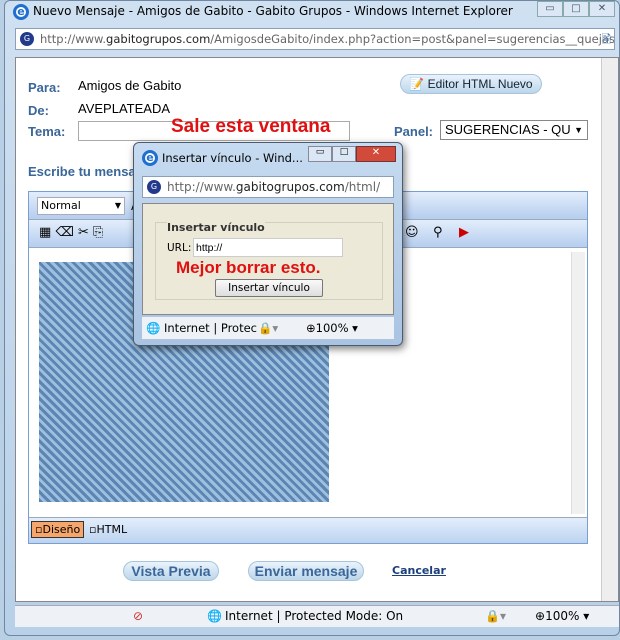 The width and height of the screenshot is (620, 640). I want to click on editor-button-label: Editor HTML Nuevo, so click(480, 84).